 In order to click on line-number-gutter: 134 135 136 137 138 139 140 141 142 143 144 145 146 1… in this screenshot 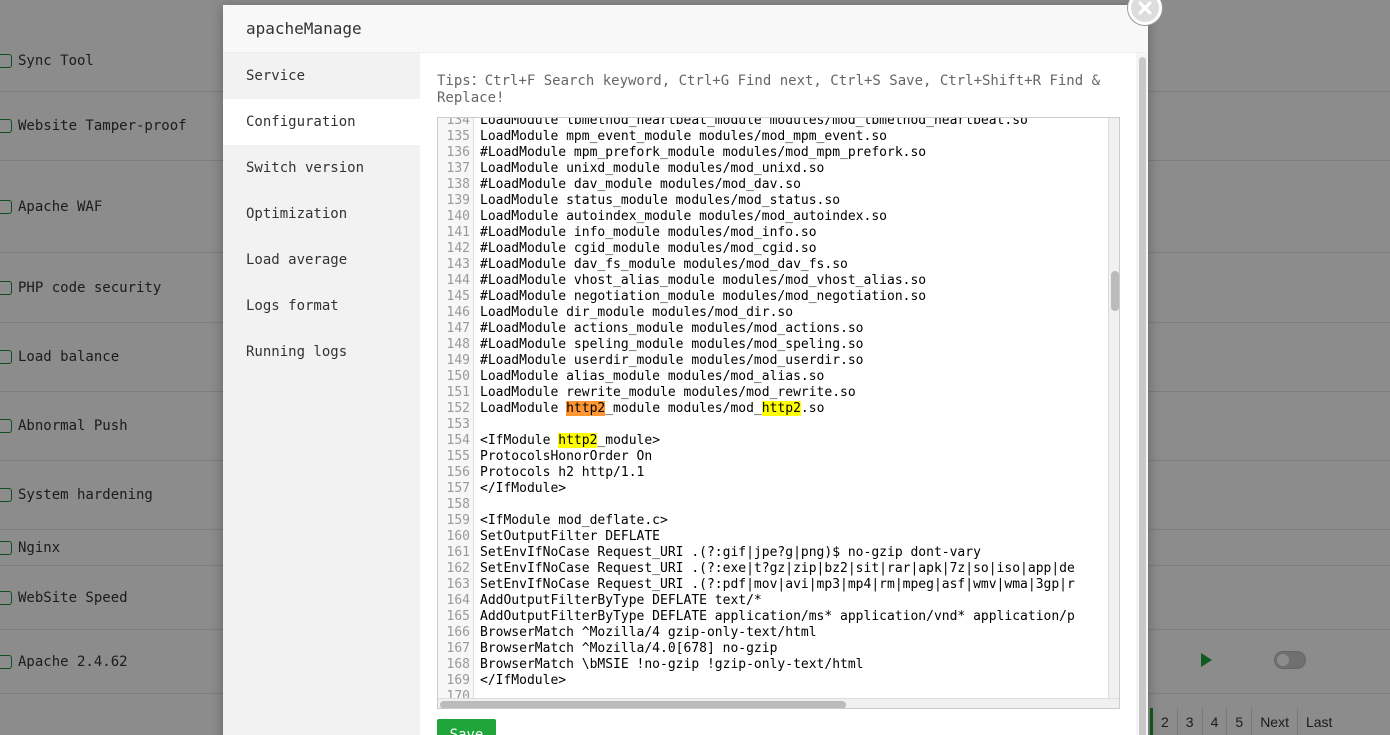, I will do `click(456, 408)`.